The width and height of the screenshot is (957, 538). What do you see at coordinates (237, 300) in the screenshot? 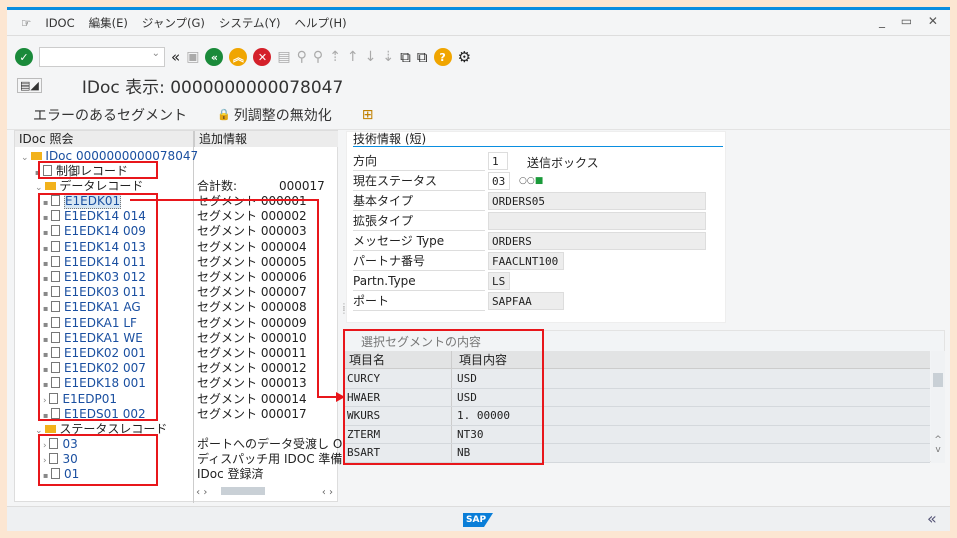
I see `annotation-arrow` at bounding box center [237, 300].